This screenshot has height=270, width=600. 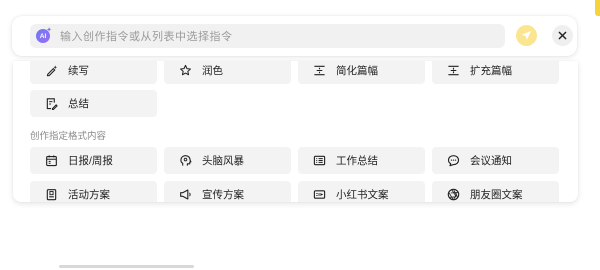 What do you see at coordinates (597, 8) in the screenshot?
I see `accent-tab` at bounding box center [597, 8].